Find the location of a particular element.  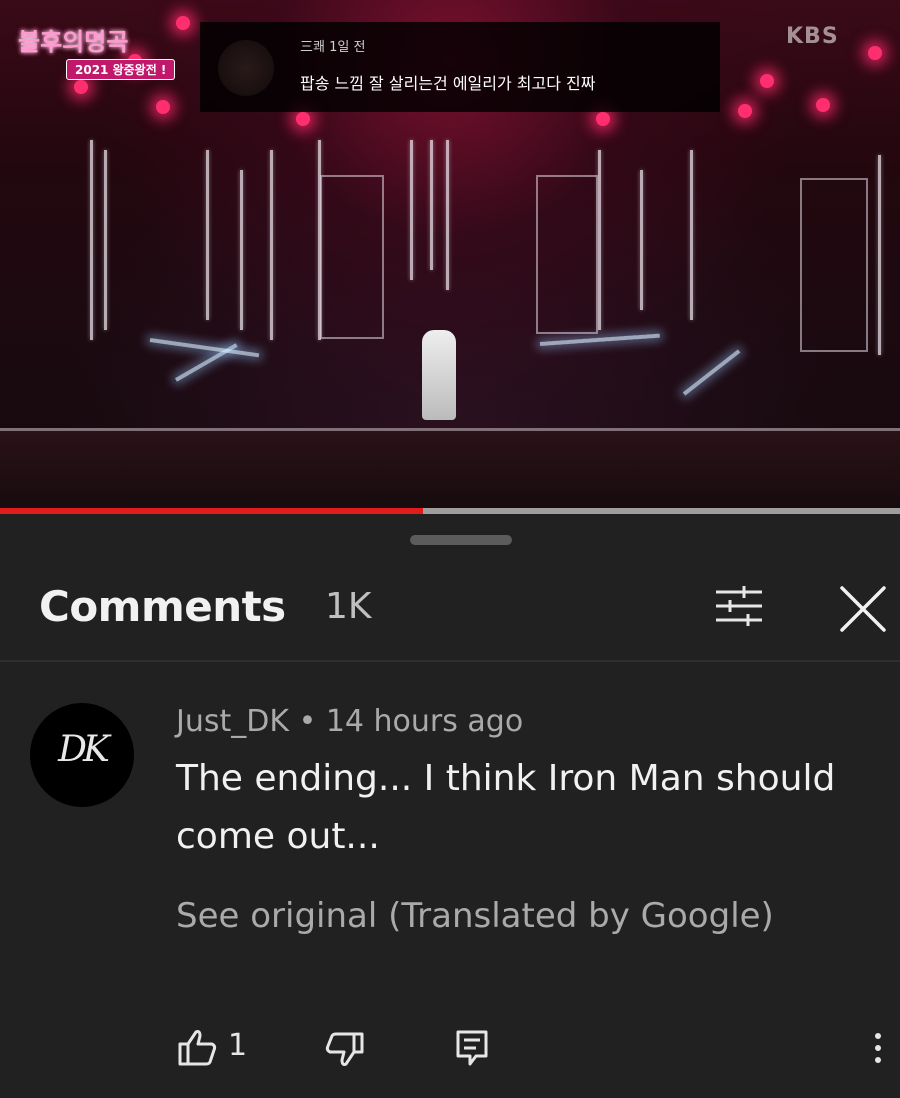

avatar-initials: DK is located at coordinates (84, 749).